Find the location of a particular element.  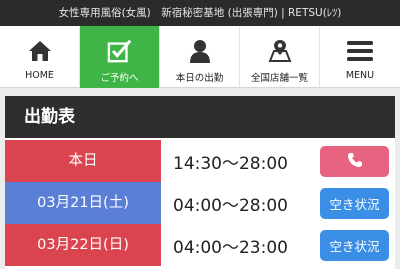

hamburger-icon is located at coordinates (360, 51).